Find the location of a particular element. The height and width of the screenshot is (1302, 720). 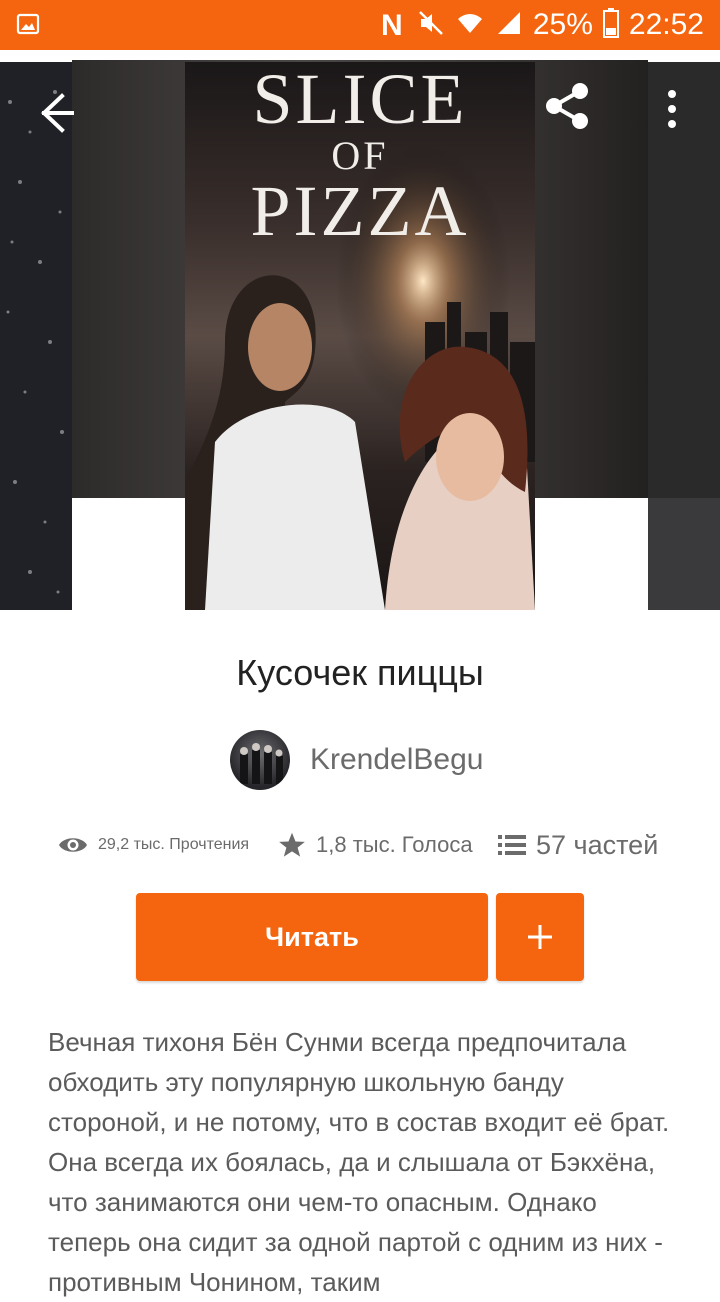

nfc-icon: N is located at coordinates (393, 25).